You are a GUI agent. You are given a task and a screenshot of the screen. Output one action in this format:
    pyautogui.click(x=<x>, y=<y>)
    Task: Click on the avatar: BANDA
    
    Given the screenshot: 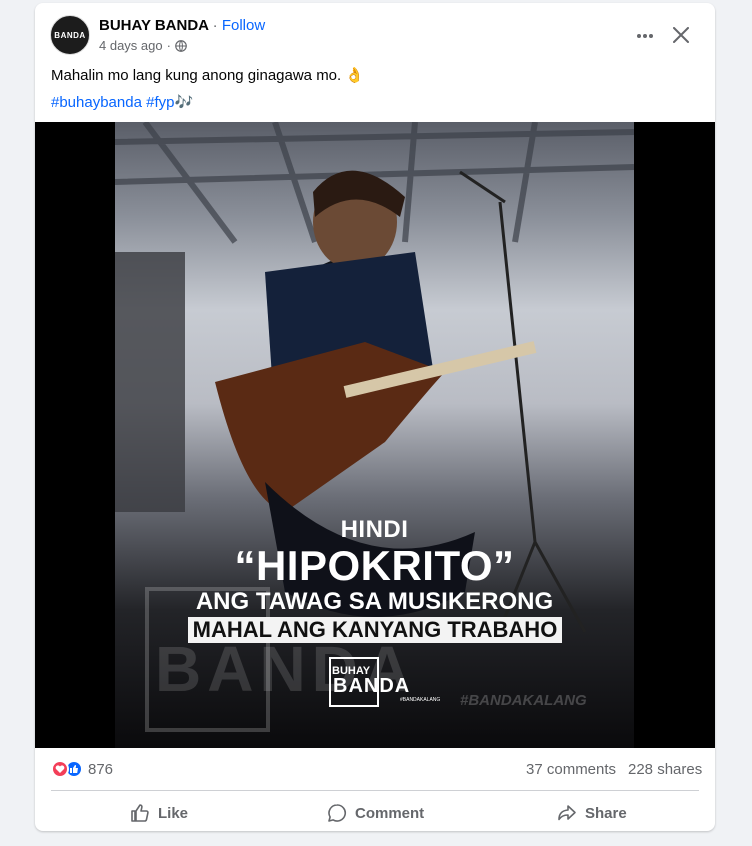 What is the action you would take?
    pyautogui.click(x=70, y=35)
    